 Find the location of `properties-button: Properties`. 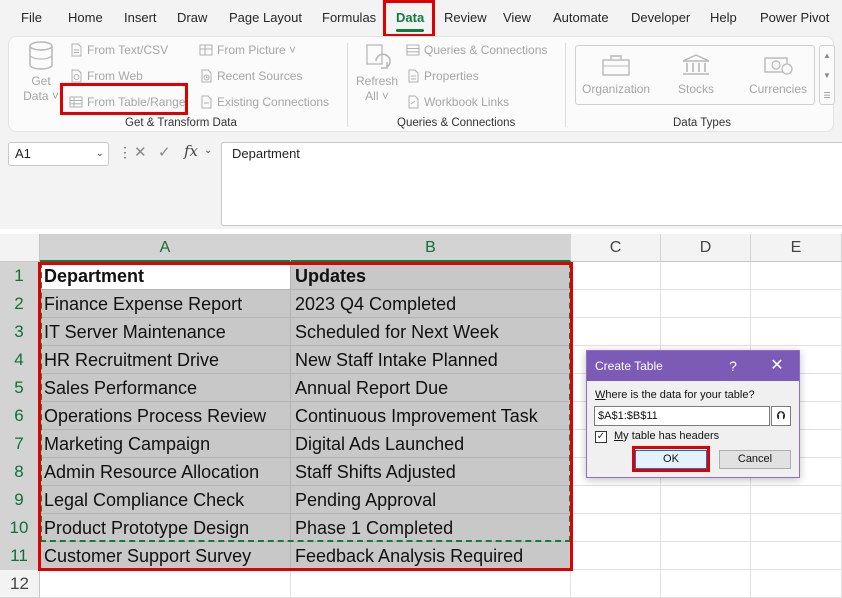

properties-button: Properties is located at coordinates (442, 76).